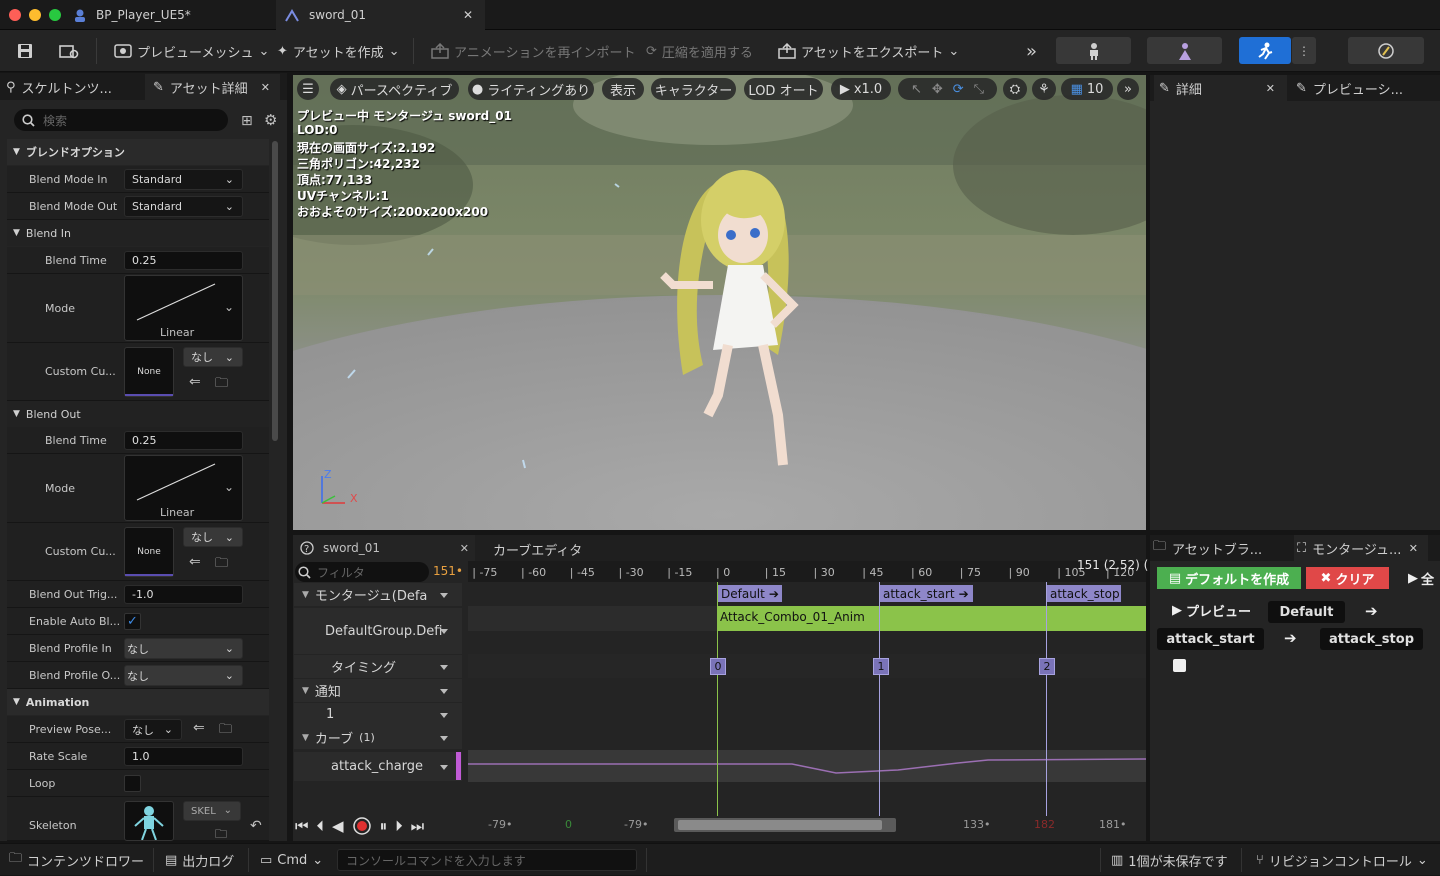 This screenshot has width=1440, height=876. What do you see at coordinates (378, 714) in the screenshot?
I see `track-notify-1: 1` at bounding box center [378, 714].